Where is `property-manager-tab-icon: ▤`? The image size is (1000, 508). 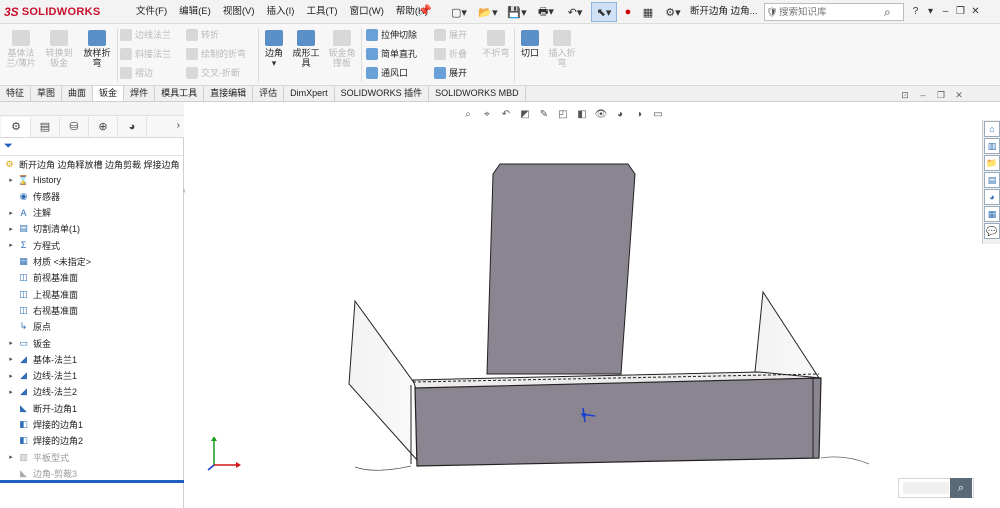
property-manager-tab-icon: ▤ is located at coordinates (45, 126).